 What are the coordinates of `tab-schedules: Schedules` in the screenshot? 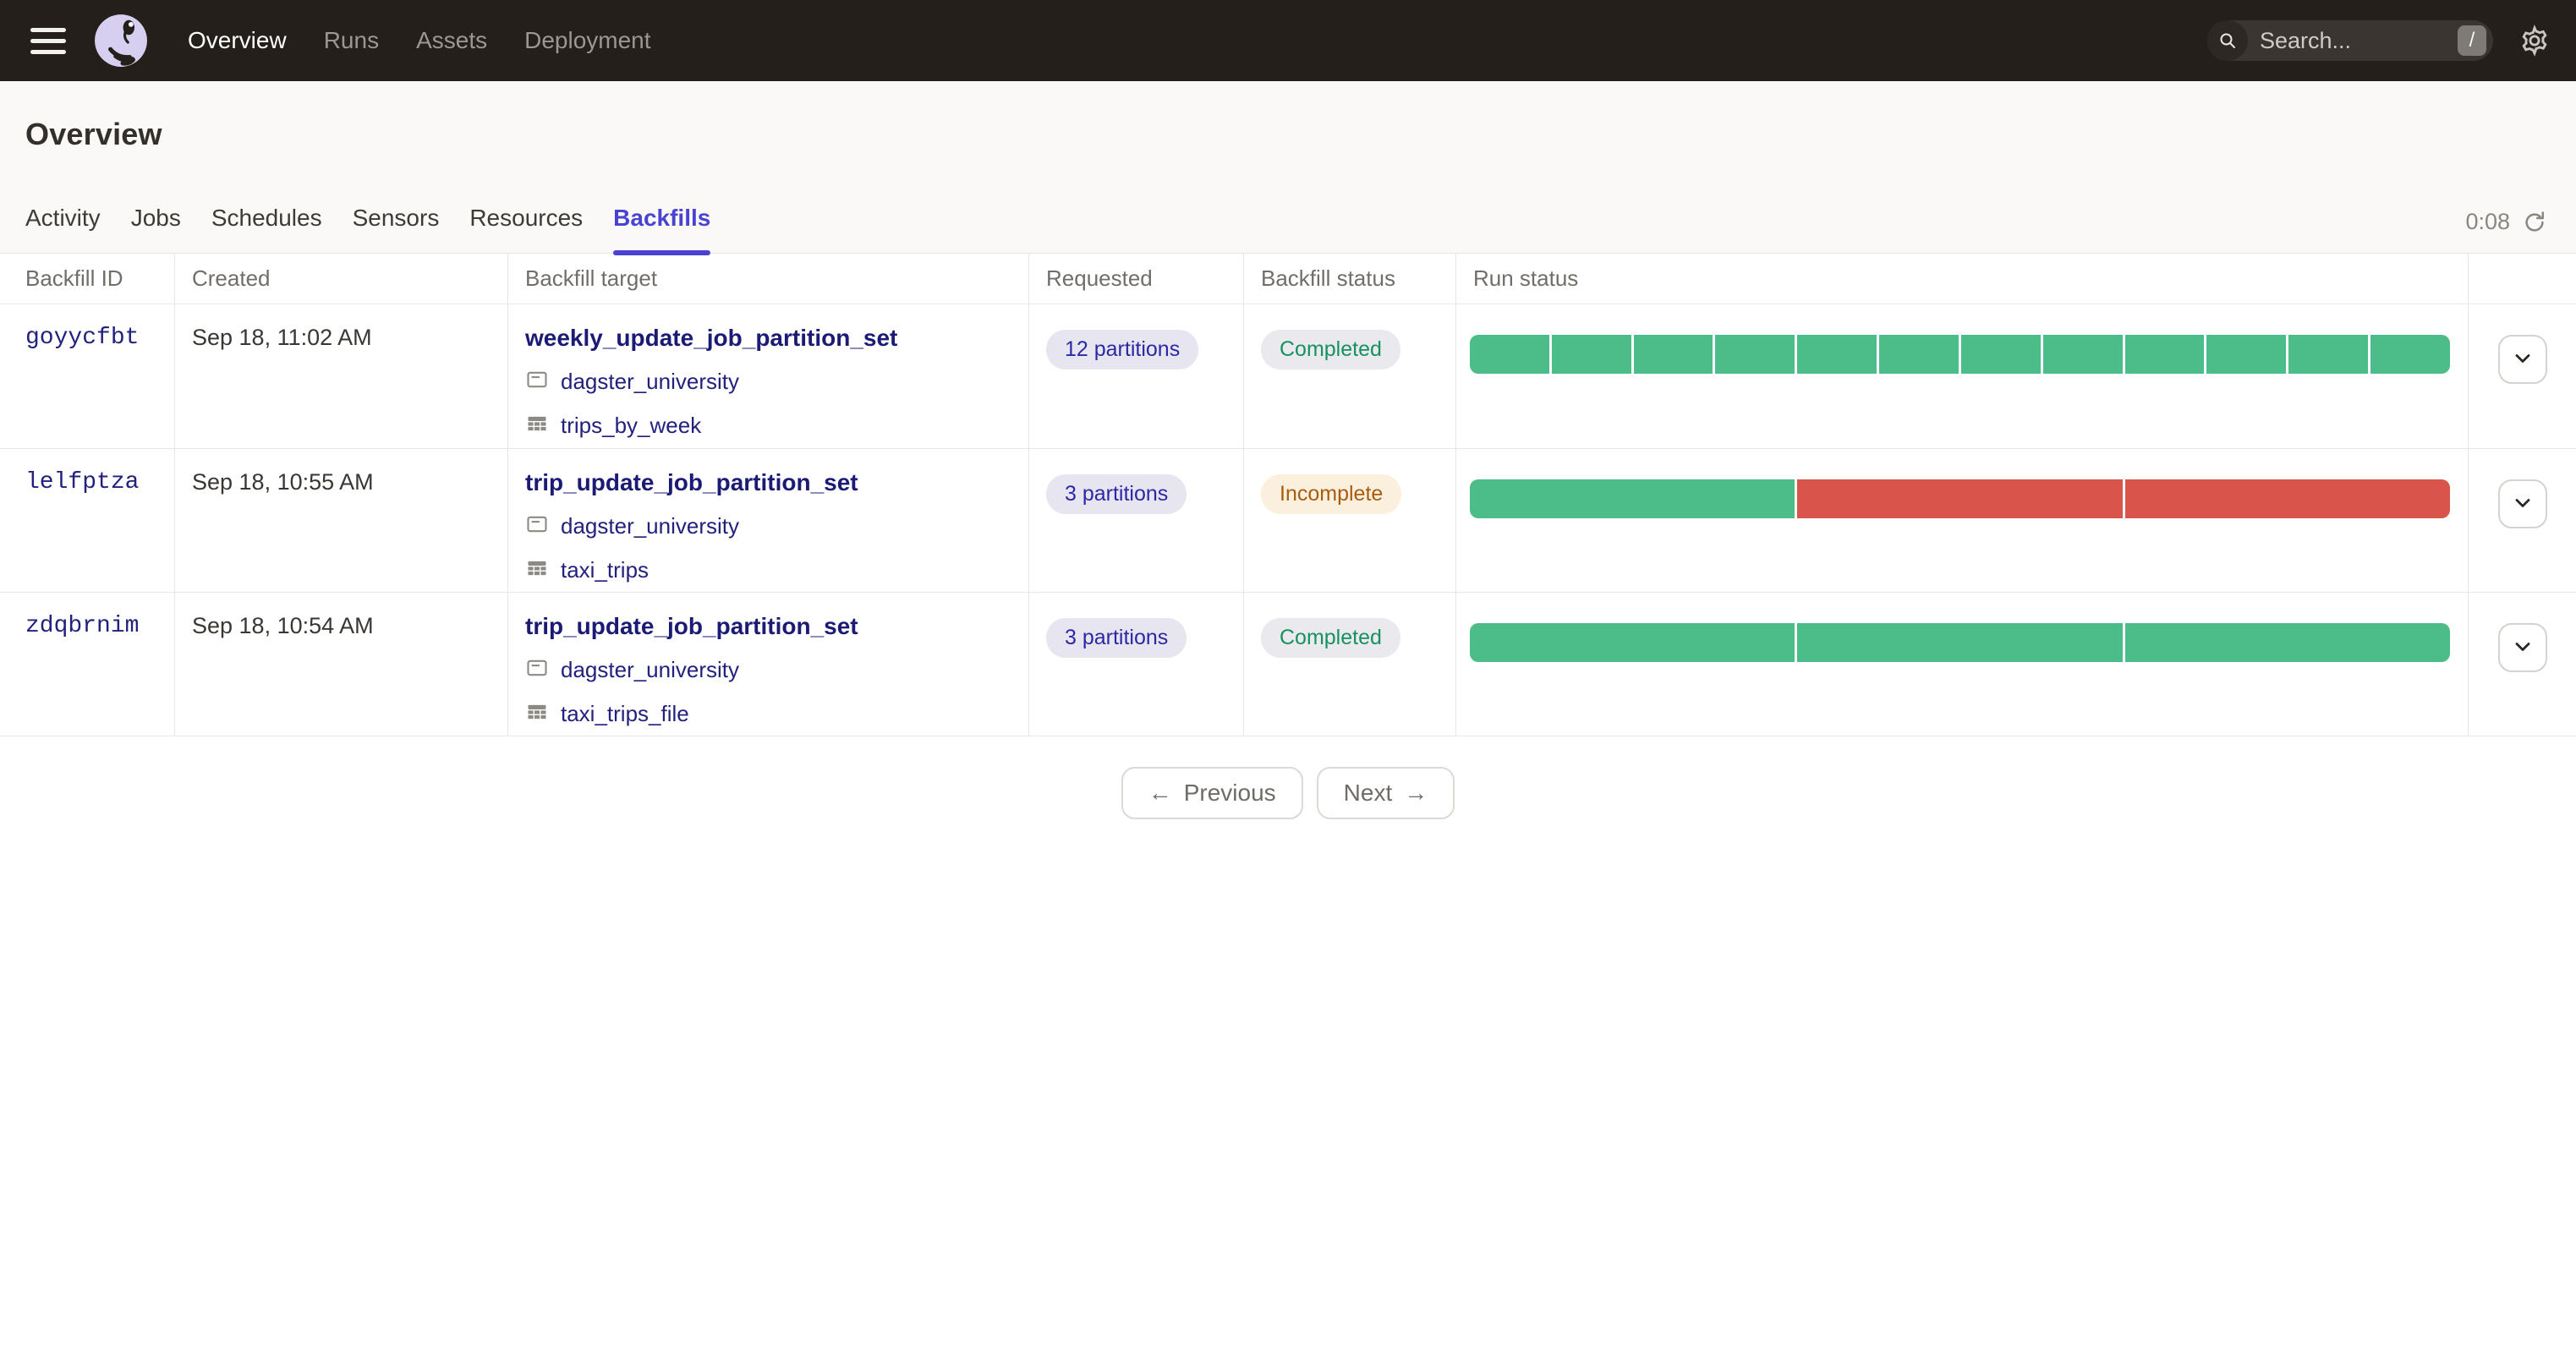 It's located at (266, 230).